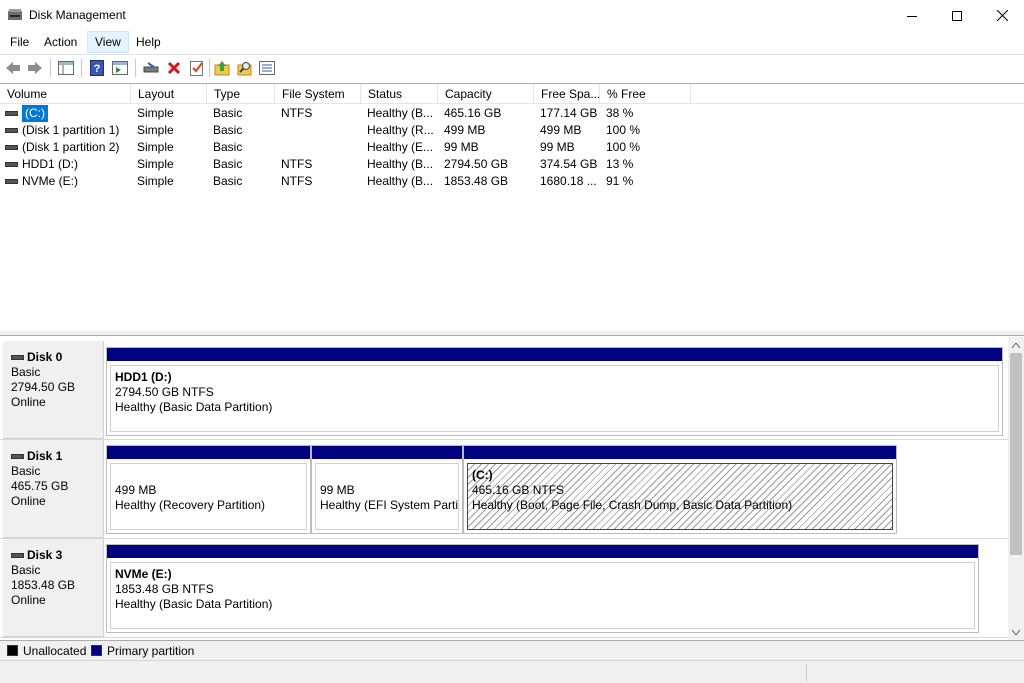 This screenshot has width=1024, height=683. I want to click on column-layout: Layout, so click(169, 94).